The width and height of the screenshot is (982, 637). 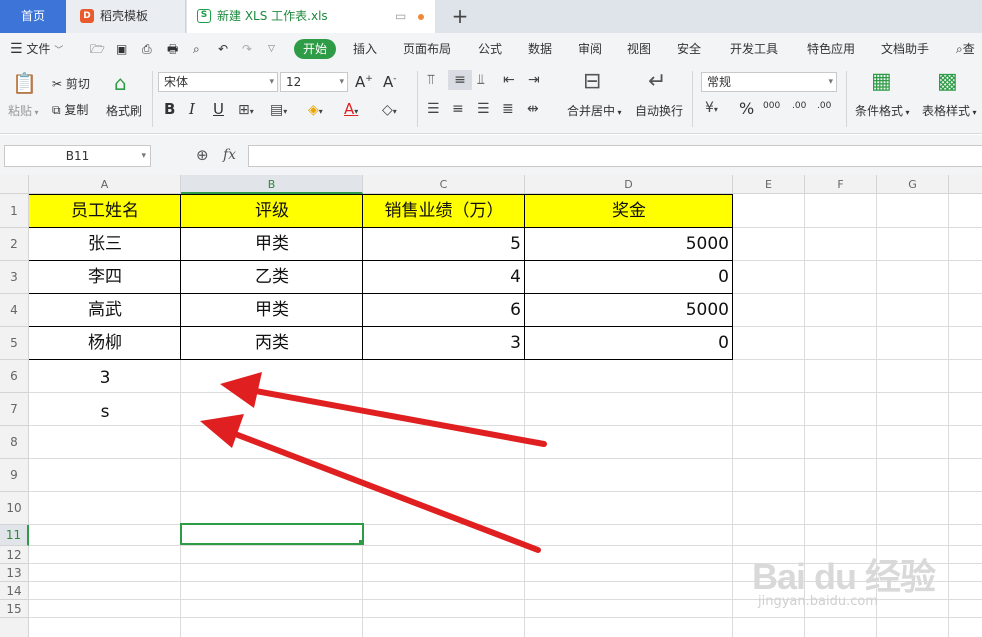 I want to click on baidu-watermark: Bai du 经验 jingyan.baidu.com, so click(x=844, y=578).